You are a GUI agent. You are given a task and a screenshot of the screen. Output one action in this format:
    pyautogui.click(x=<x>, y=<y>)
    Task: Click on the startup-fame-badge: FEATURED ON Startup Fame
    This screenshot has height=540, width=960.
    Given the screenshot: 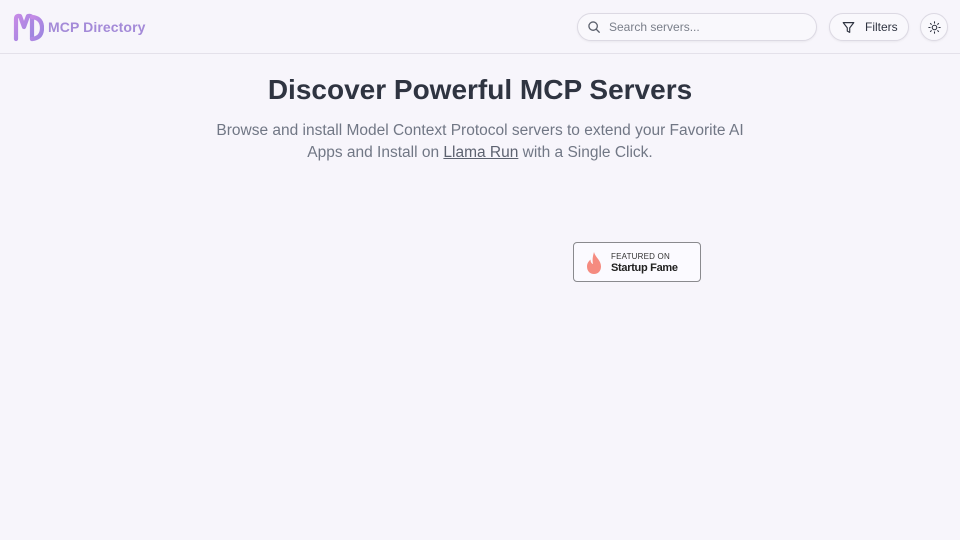 What is the action you would take?
    pyautogui.click(x=637, y=262)
    